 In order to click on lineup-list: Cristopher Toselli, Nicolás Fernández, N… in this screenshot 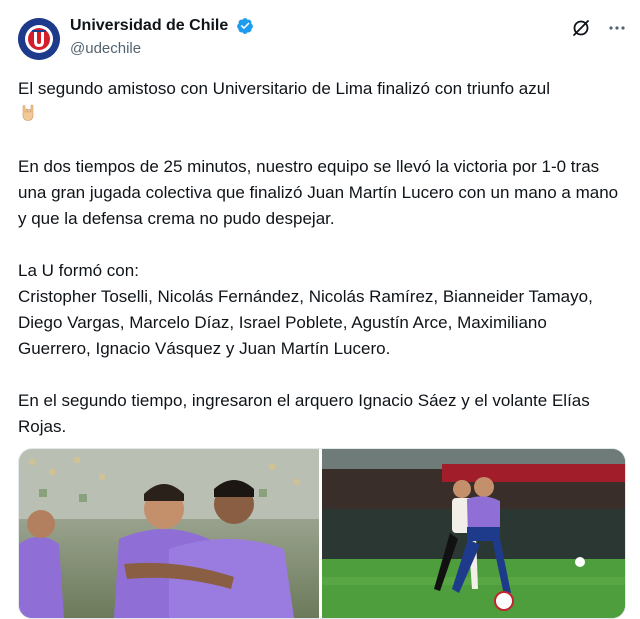, I will do `click(305, 322)`.